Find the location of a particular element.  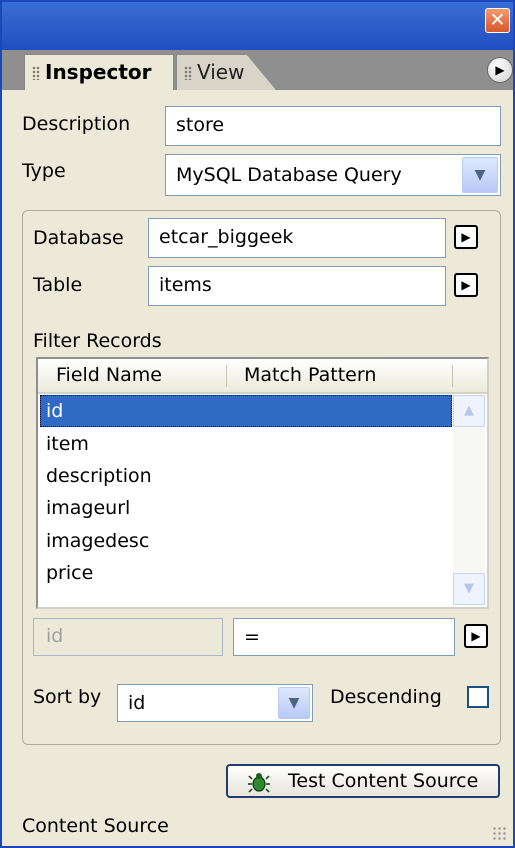

description-label: Description is located at coordinates (76, 124).